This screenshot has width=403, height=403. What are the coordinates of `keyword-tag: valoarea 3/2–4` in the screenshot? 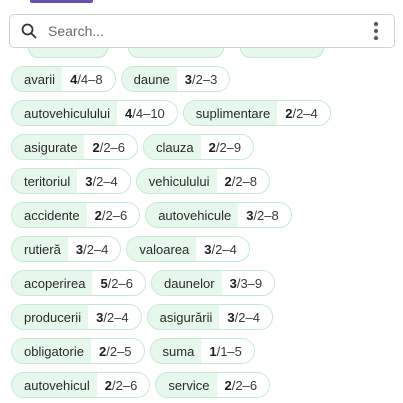 It's located at (188, 249).